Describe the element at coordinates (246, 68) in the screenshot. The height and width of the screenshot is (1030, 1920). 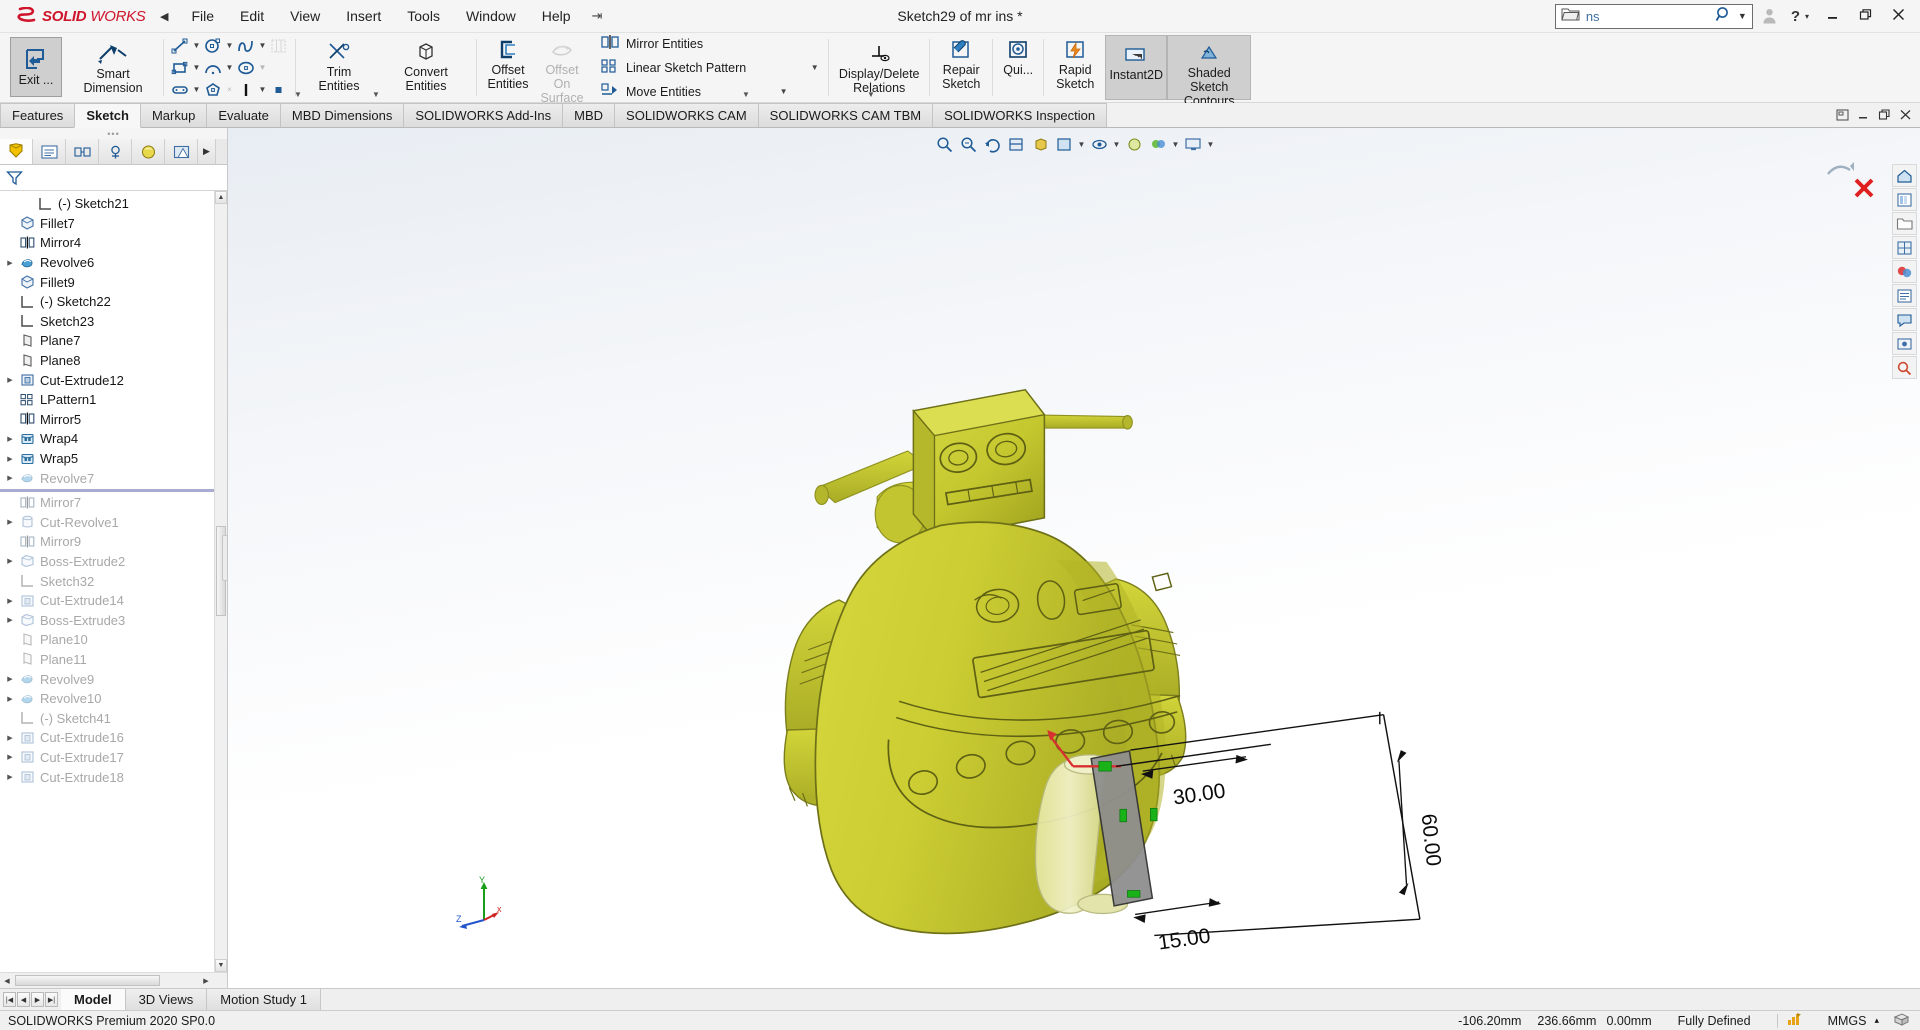
I see `ellipse-icon` at that location.